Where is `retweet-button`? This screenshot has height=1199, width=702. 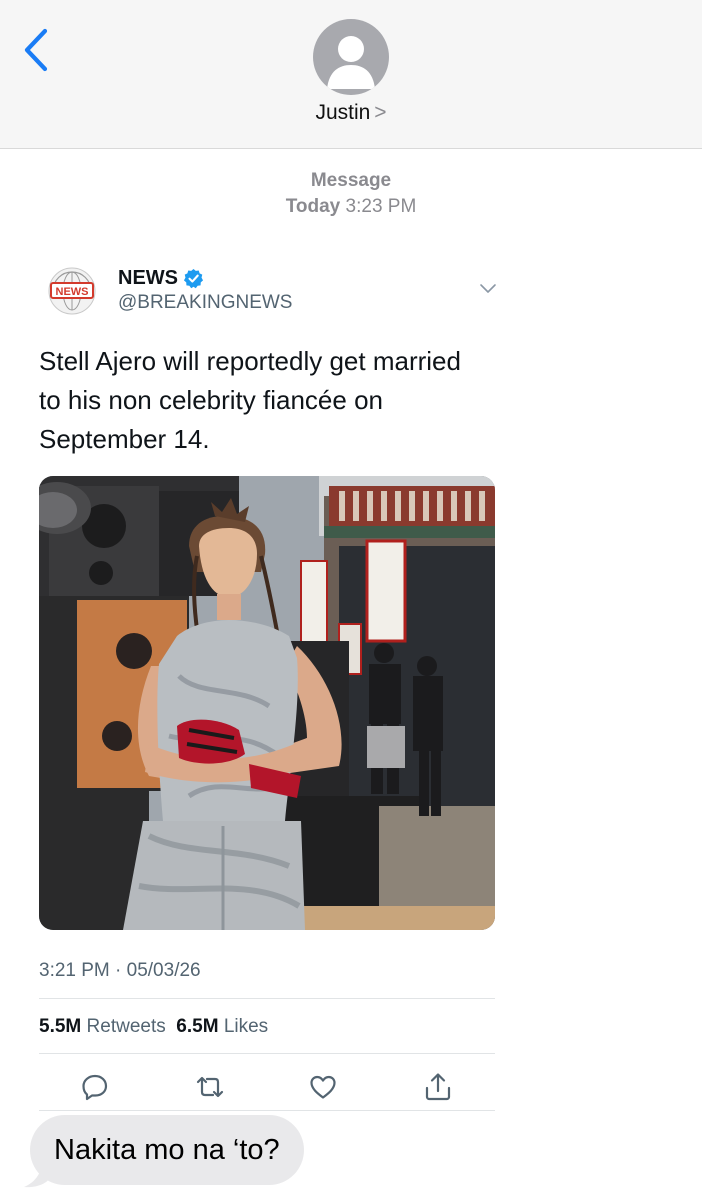 retweet-button is located at coordinates (210, 1087).